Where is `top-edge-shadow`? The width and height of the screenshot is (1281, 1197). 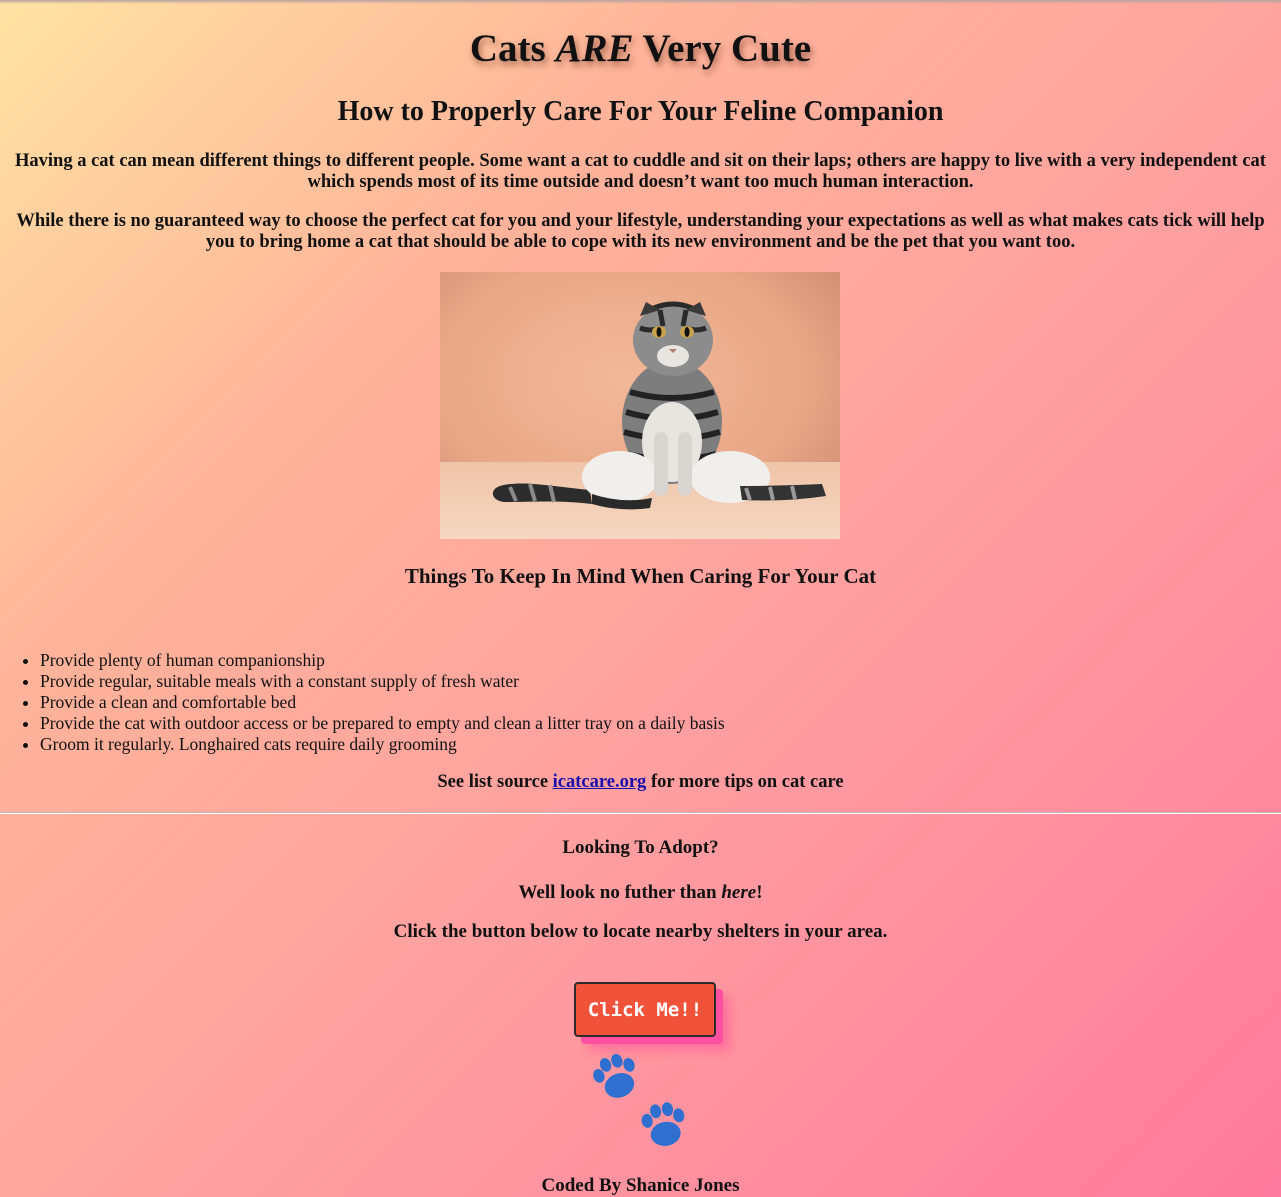 top-edge-shadow is located at coordinates (640, 2).